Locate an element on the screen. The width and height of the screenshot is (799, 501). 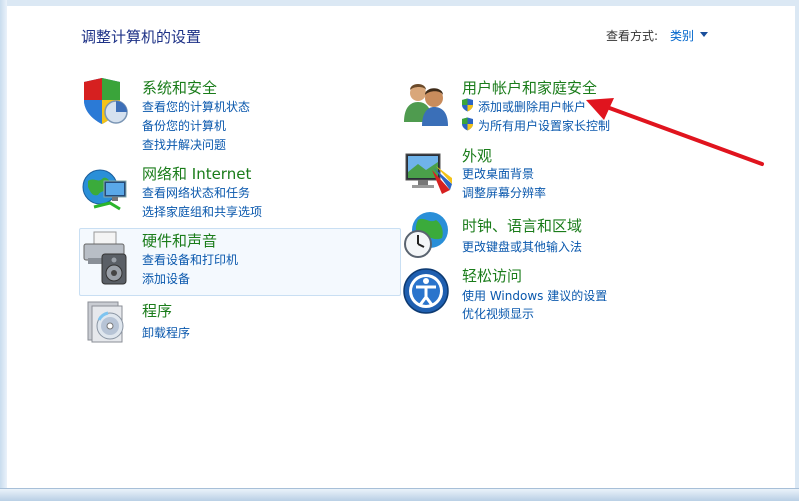
page-title: 调整计算机的设置 is located at coordinates (141, 37).